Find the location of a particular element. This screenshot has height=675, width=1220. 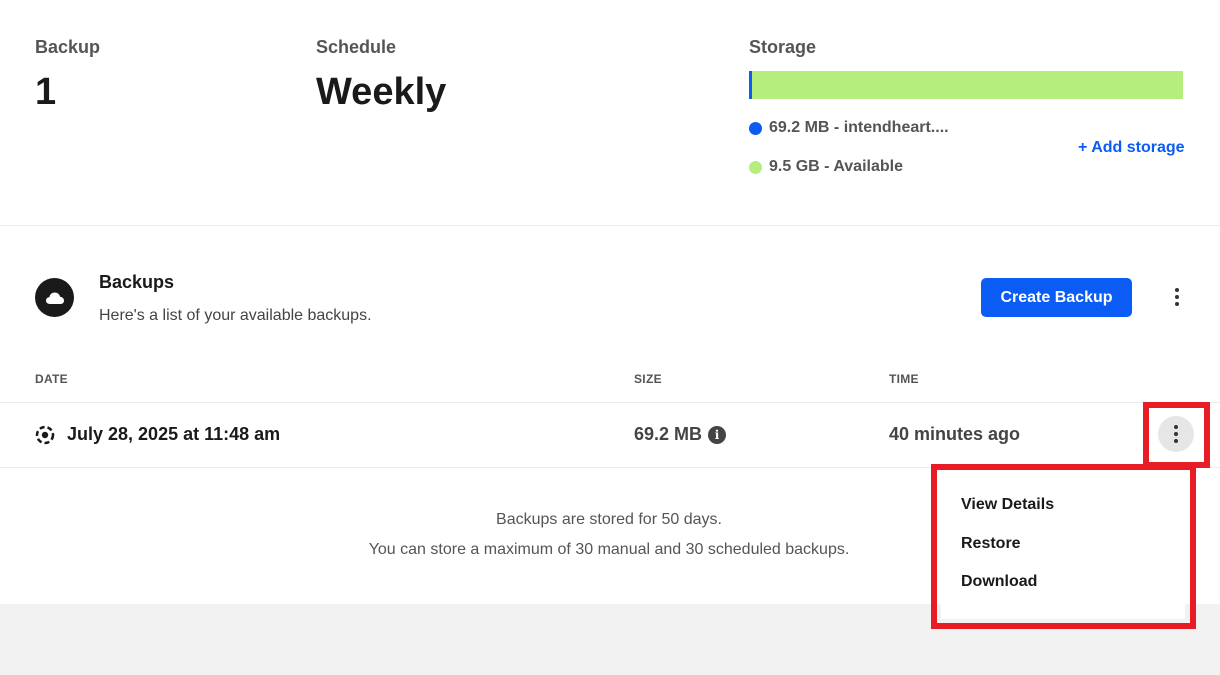

backup-size: 69.2 MB i is located at coordinates (680, 434).